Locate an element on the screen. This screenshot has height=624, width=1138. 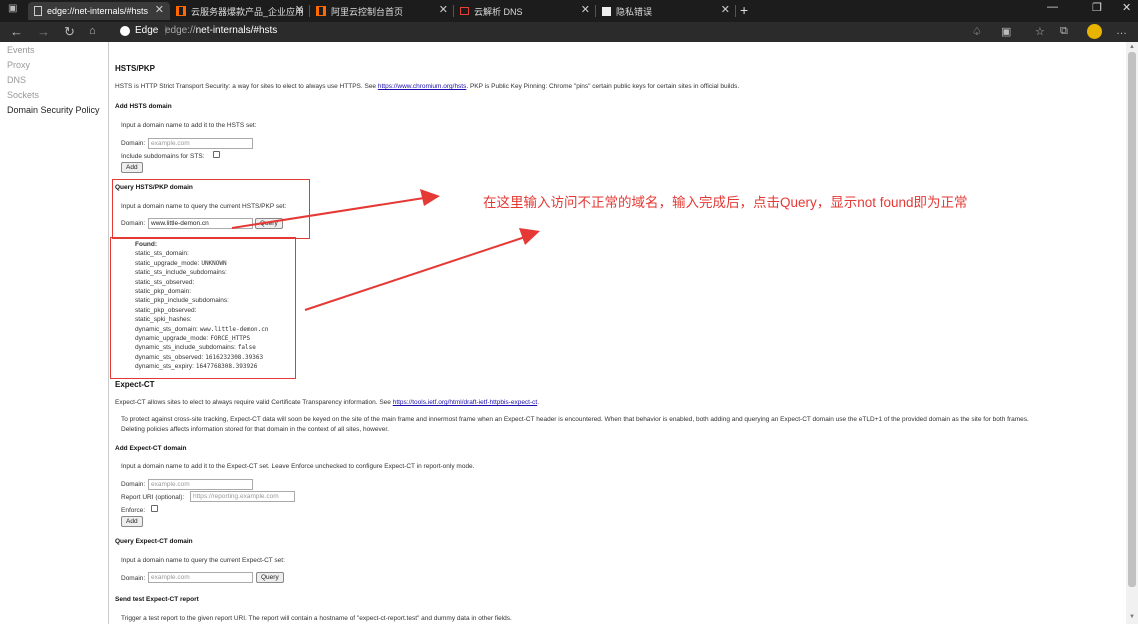
page-scrollbar: ▲ ▼ is located at coordinates (1132, 333).